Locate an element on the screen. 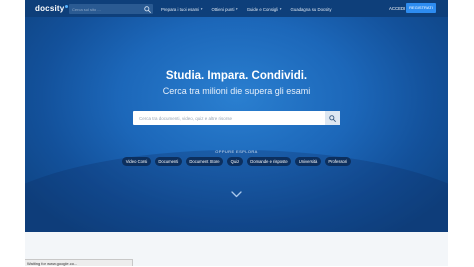 This screenshot has width=474, height=267. or-explore-label: OPPURE ESPLORA is located at coordinates (236, 151).